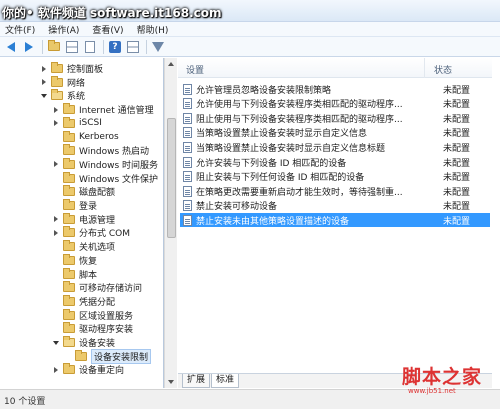 This screenshot has height=409, width=500. I want to click on column-header-setting: 设置, so click(195, 69).